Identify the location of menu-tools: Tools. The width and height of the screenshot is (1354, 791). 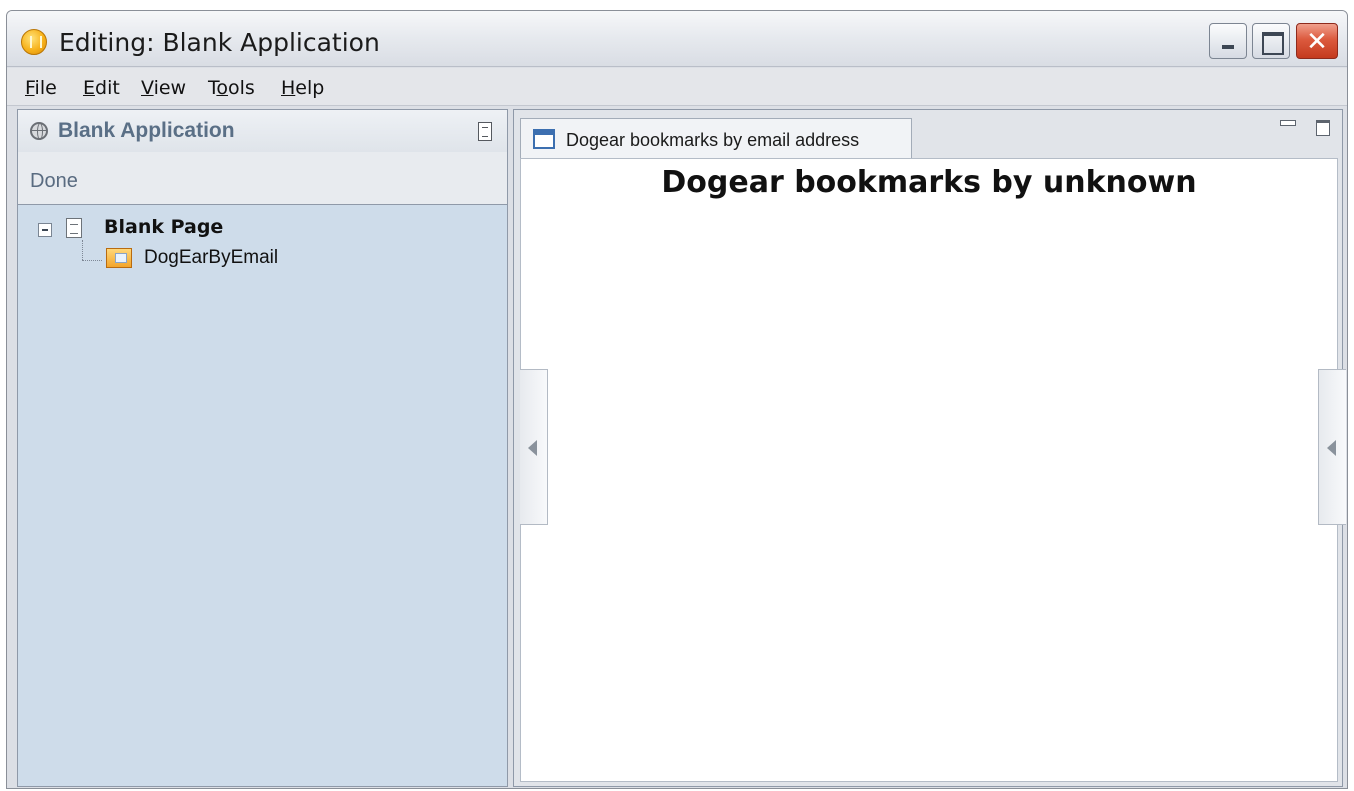
(231, 88).